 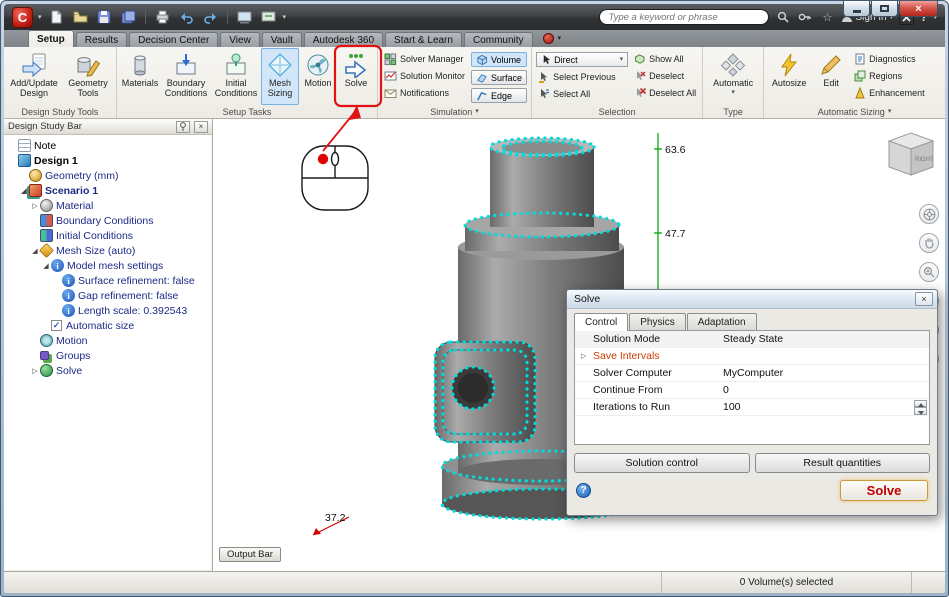 I want to click on steering-wheel-icon, so click(x=929, y=214).